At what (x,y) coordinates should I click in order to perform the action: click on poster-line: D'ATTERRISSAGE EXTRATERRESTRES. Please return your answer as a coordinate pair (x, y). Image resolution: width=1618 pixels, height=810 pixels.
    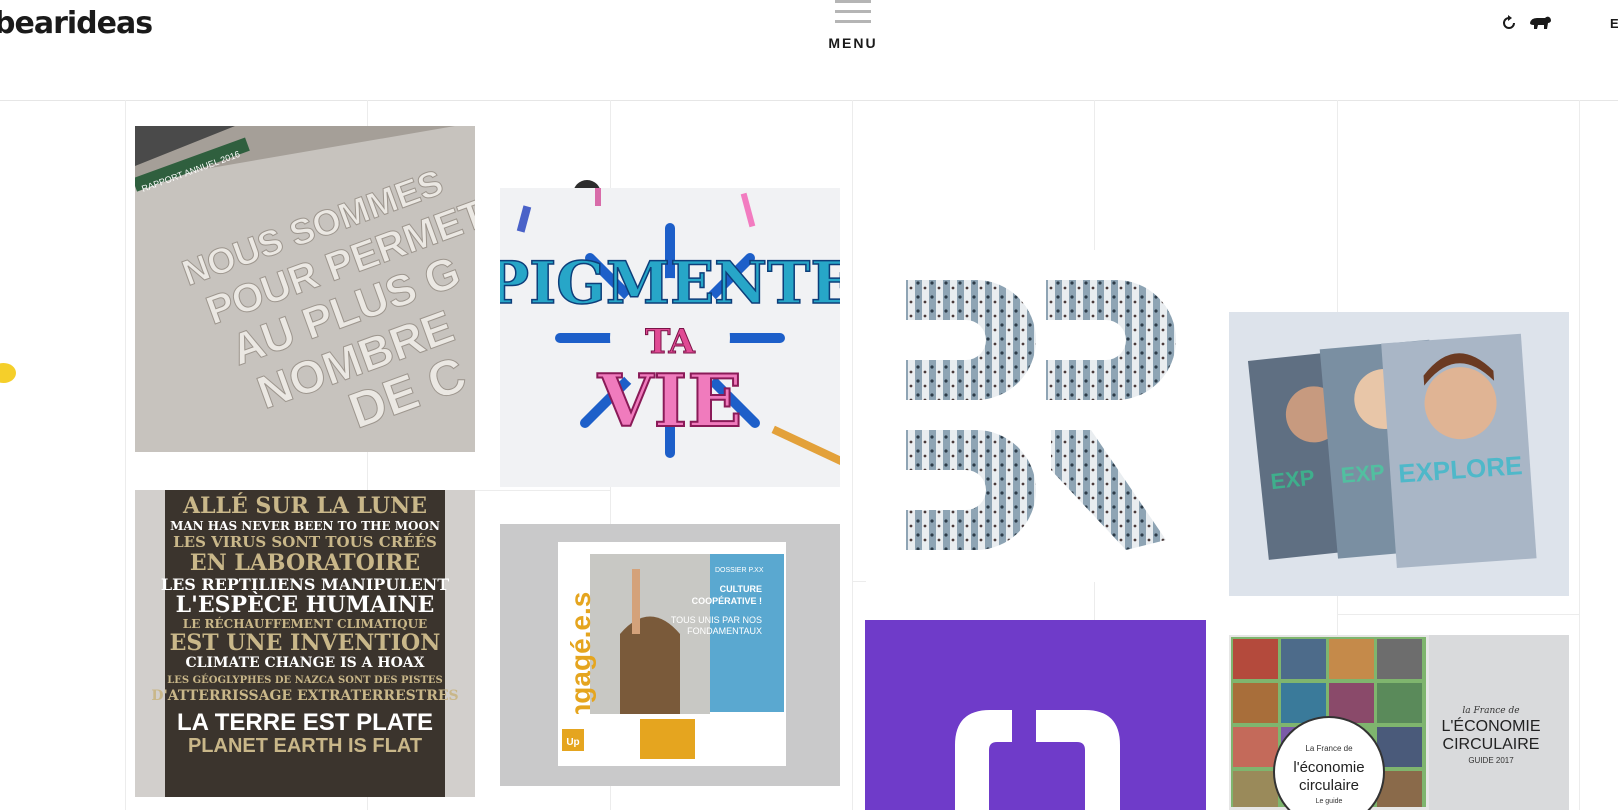
    Looking at the image, I should click on (304, 696).